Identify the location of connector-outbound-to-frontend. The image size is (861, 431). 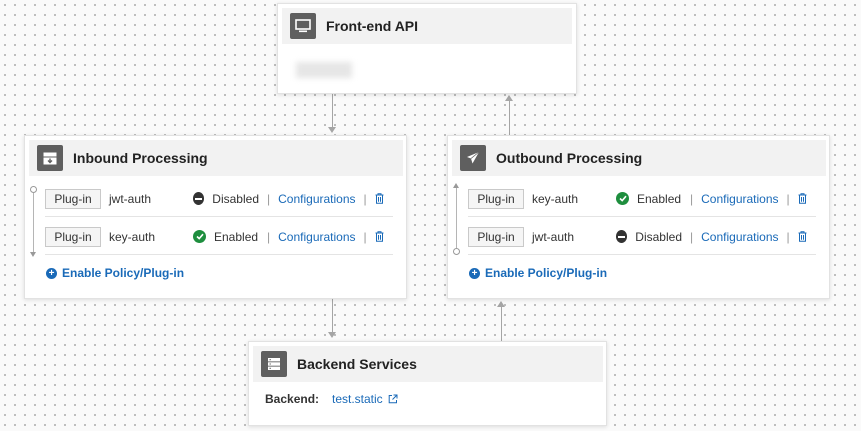
(509, 118).